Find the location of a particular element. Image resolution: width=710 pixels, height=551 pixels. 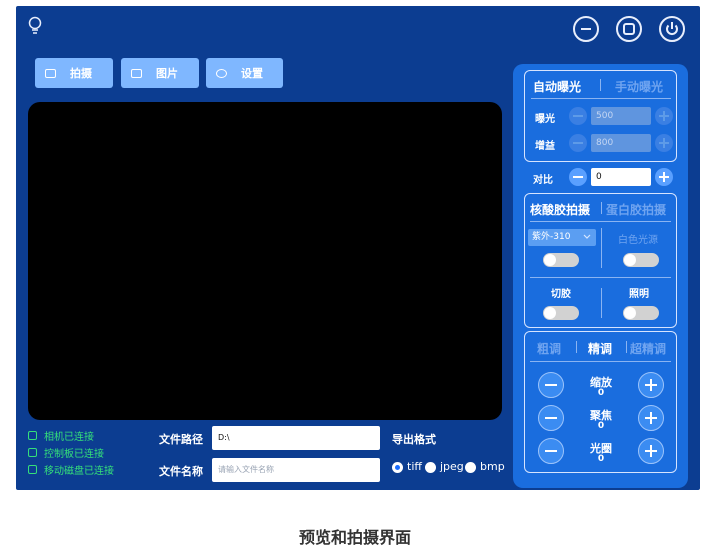

radio-jpeg is located at coordinates (430, 467).